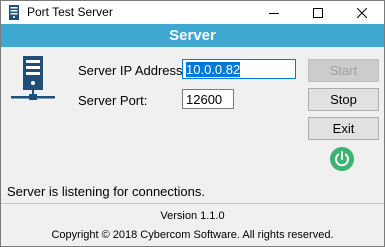  Describe the element at coordinates (106, 191) in the screenshot. I see `status-text: Server is listening for connections.` at that location.